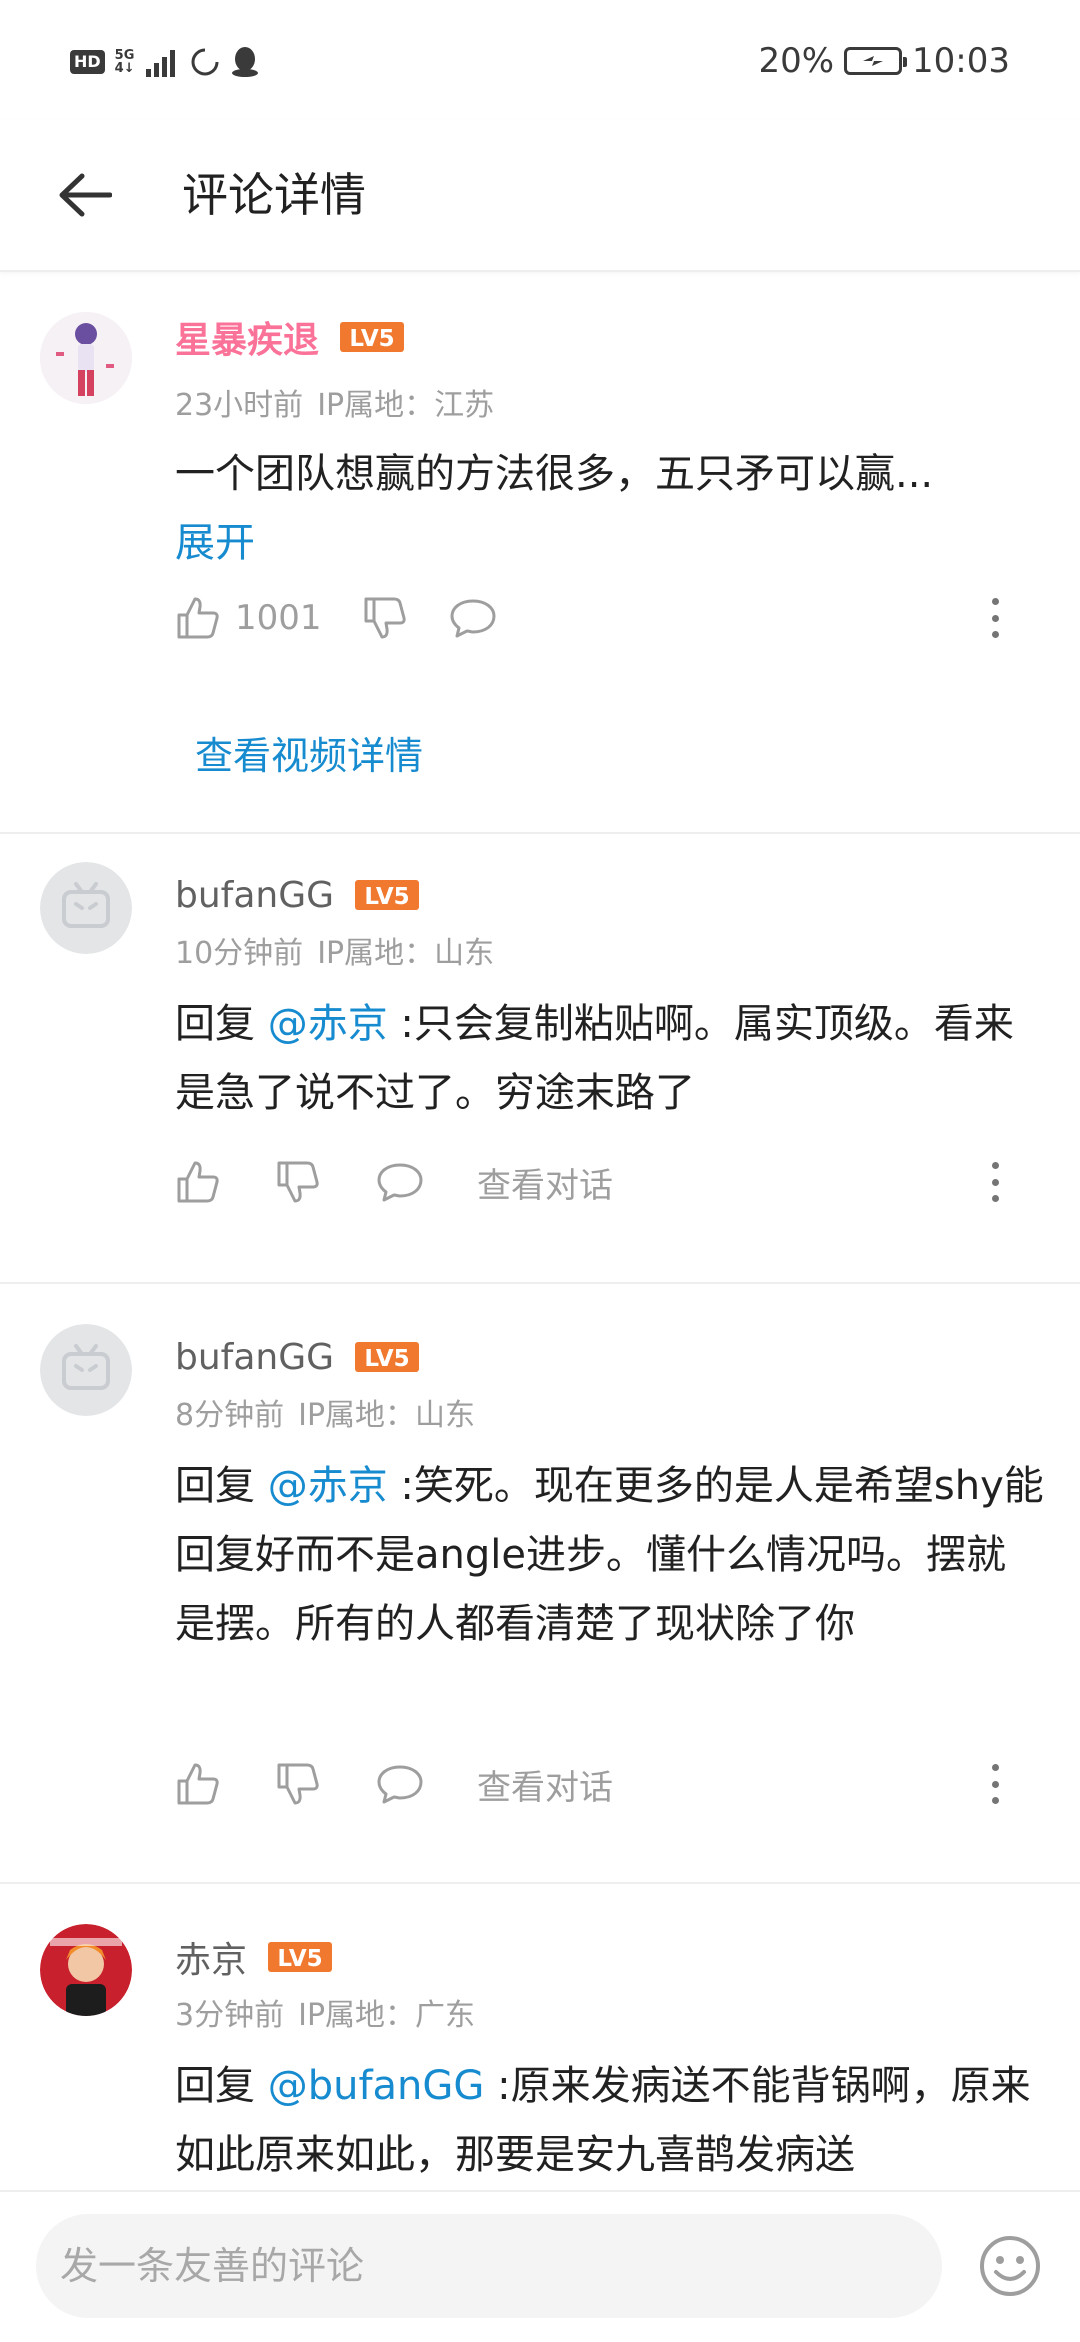  I want to click on like-button: 1001, so click(248, 618).